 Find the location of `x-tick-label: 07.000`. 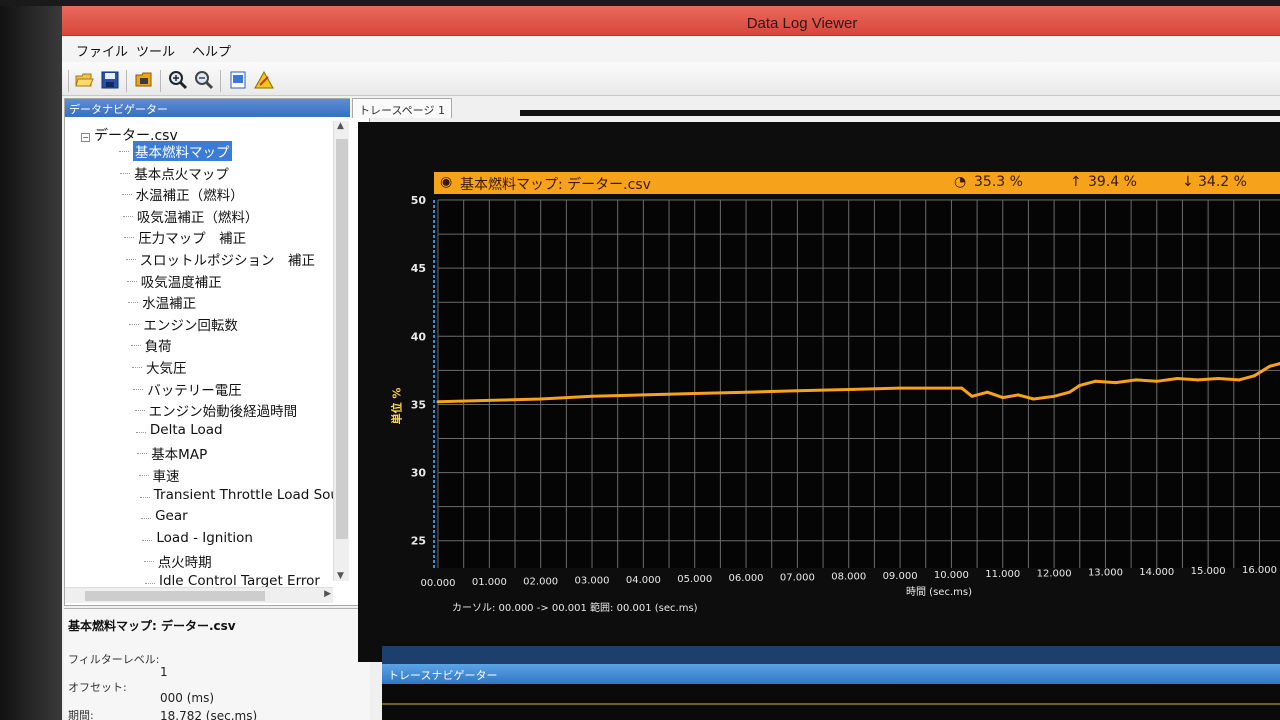

x-tick-label: 07.000 is located at coordinates (797, 577).